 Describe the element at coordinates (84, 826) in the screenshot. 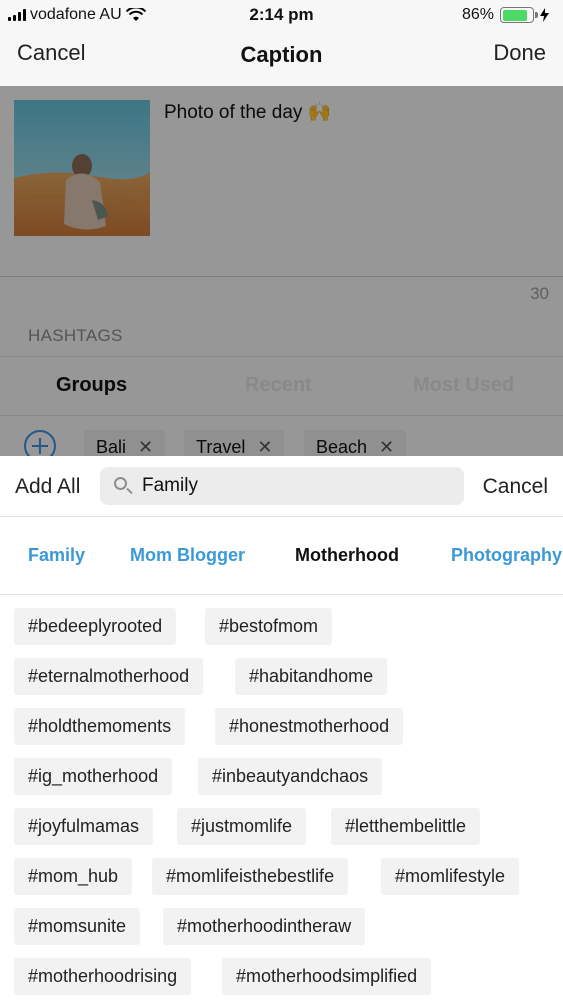

I see `hashtag-chip: #joyfulmamas` at that location.